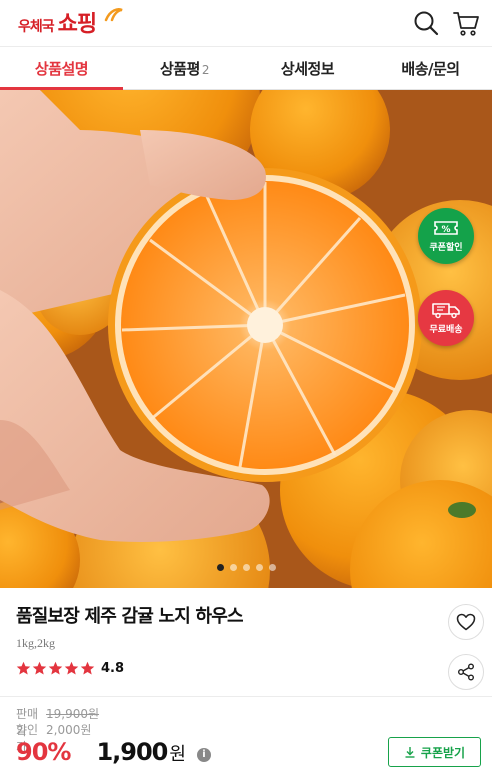 The image size is (492, 776). I want to click on final-price: 90% 1,900 원 i, so click(113, 752).